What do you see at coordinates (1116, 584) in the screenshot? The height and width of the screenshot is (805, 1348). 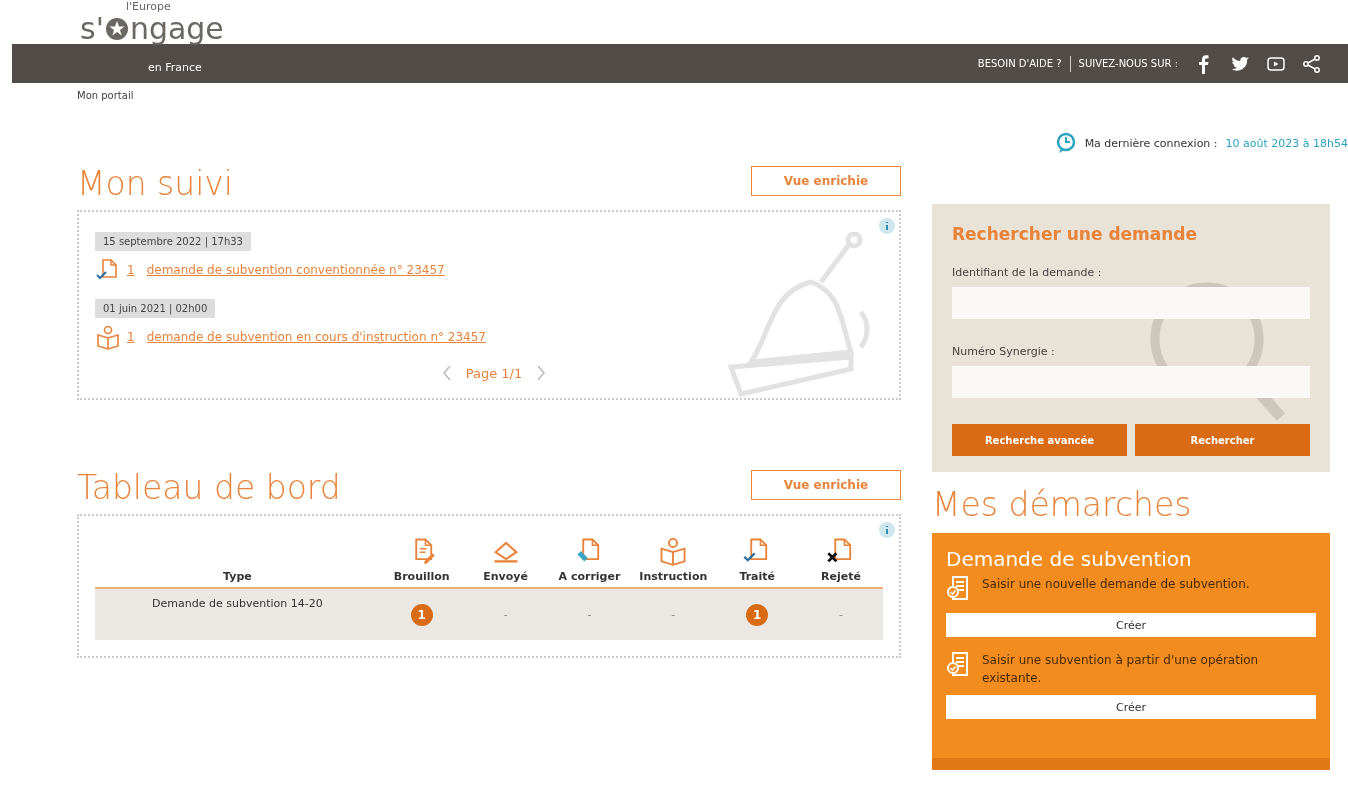 I see `action-text: Saisir une nouvelle demande de subvention.` at bounding box center [1116, 584].